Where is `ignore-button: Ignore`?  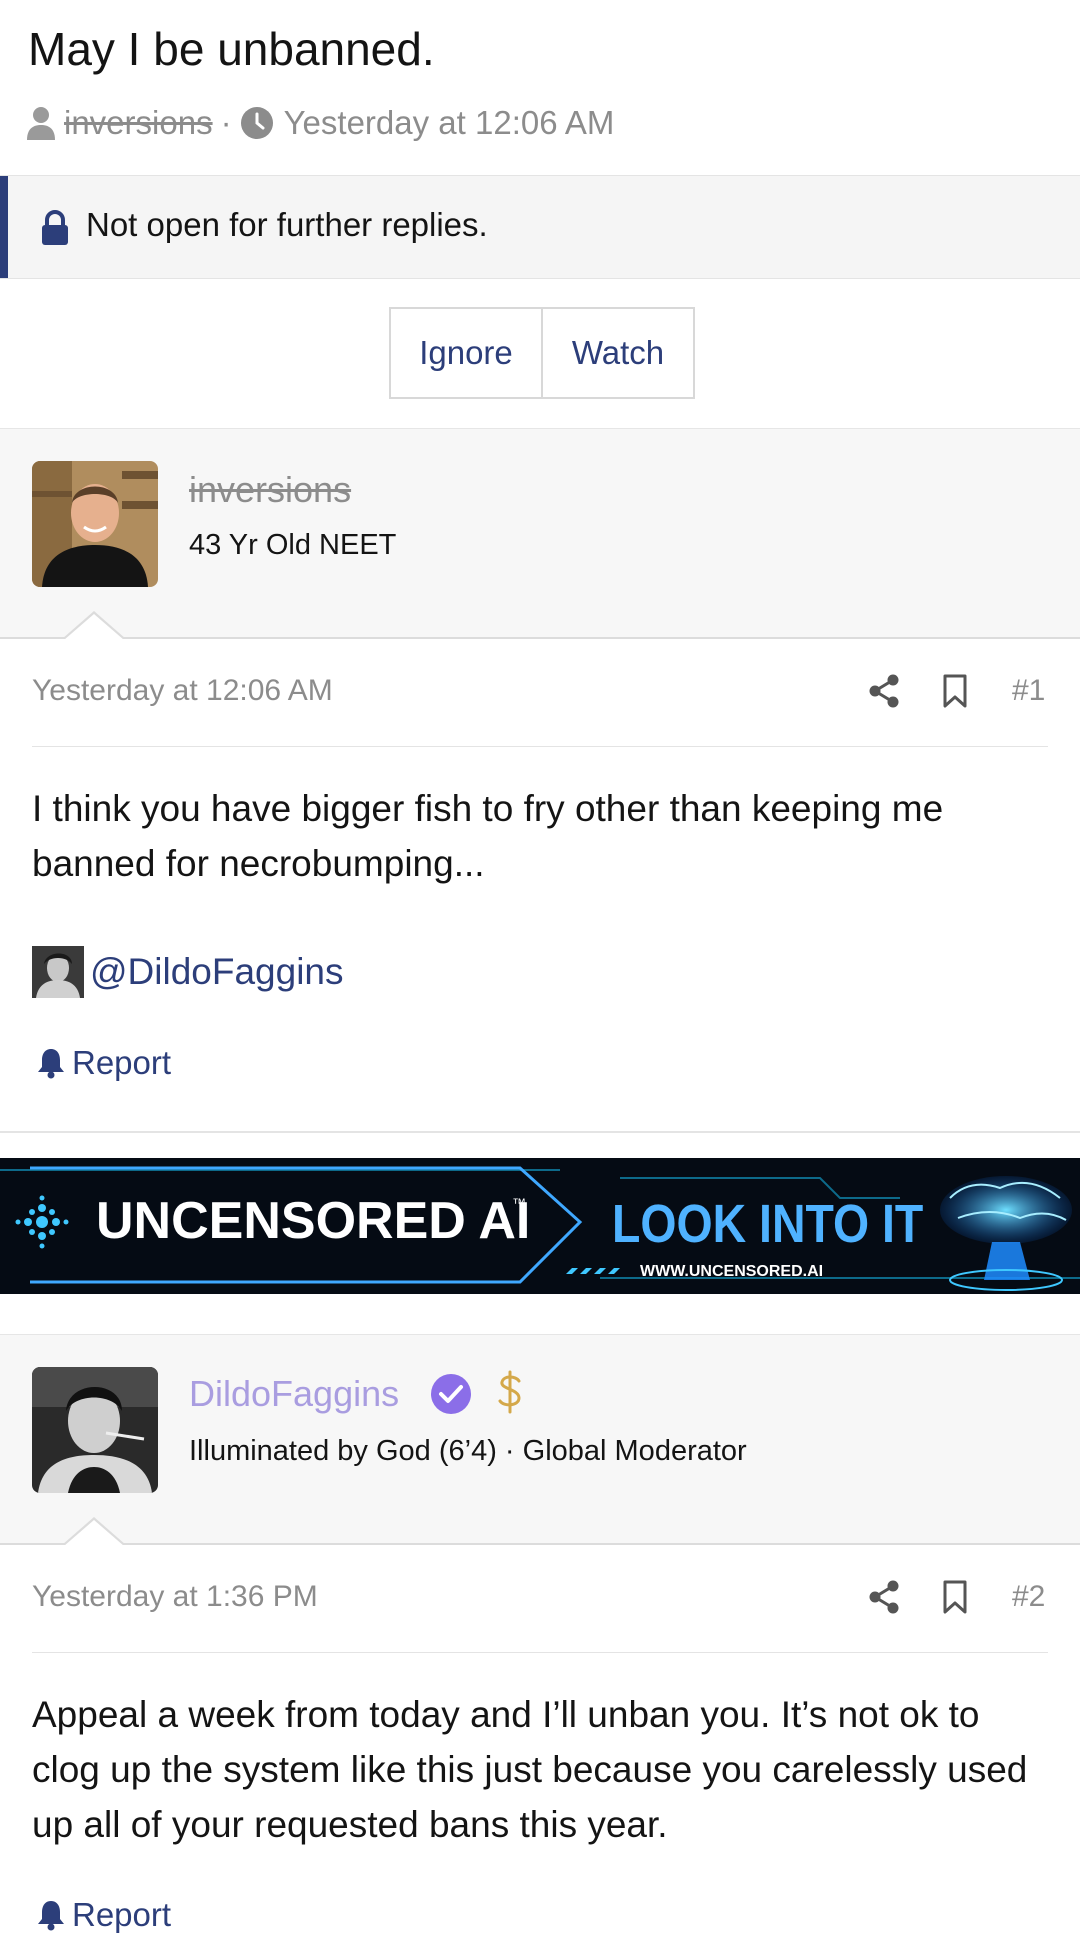
ignore-button: Ignore is located at coordinates (466, 353).